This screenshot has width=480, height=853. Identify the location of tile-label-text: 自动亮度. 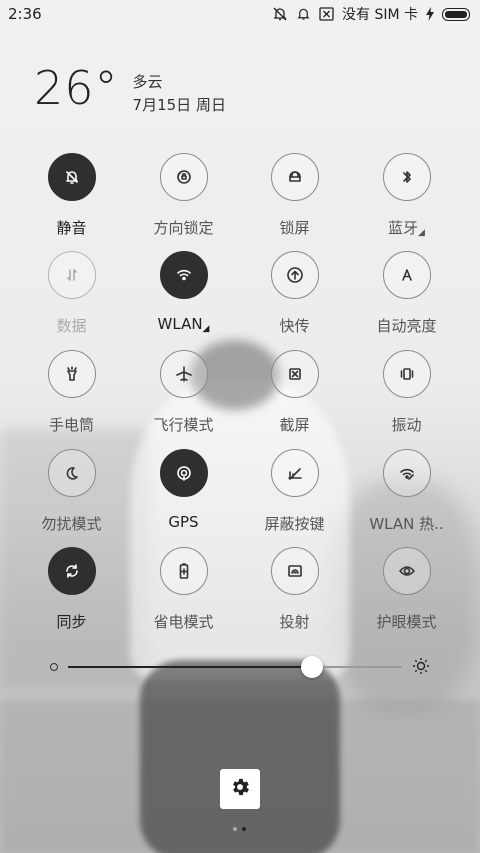
(406, 326).